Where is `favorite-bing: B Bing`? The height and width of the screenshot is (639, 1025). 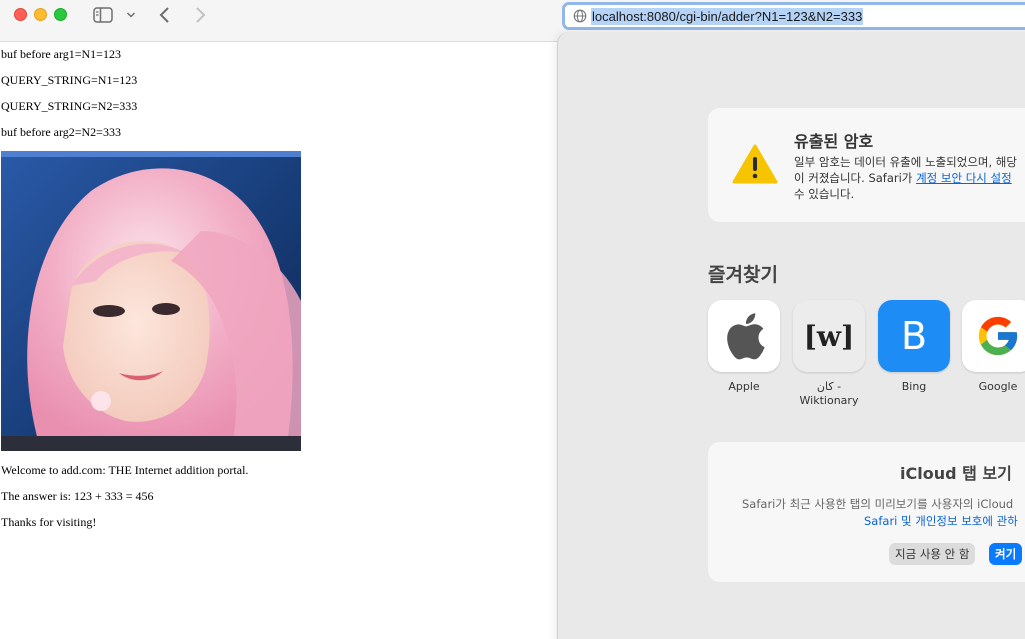 favorite-bing: B Bing is located at coordinates (914, 347).